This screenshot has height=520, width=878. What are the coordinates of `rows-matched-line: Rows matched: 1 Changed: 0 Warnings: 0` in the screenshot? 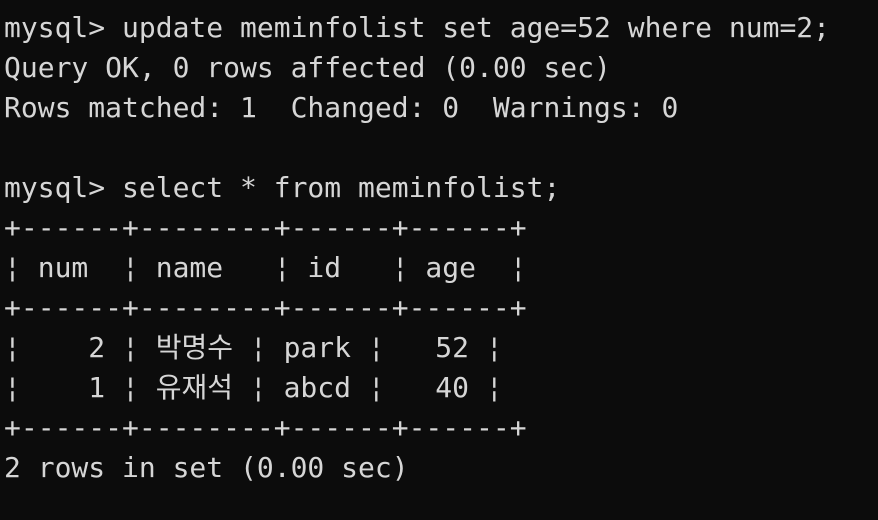 It's located at (341, 107).